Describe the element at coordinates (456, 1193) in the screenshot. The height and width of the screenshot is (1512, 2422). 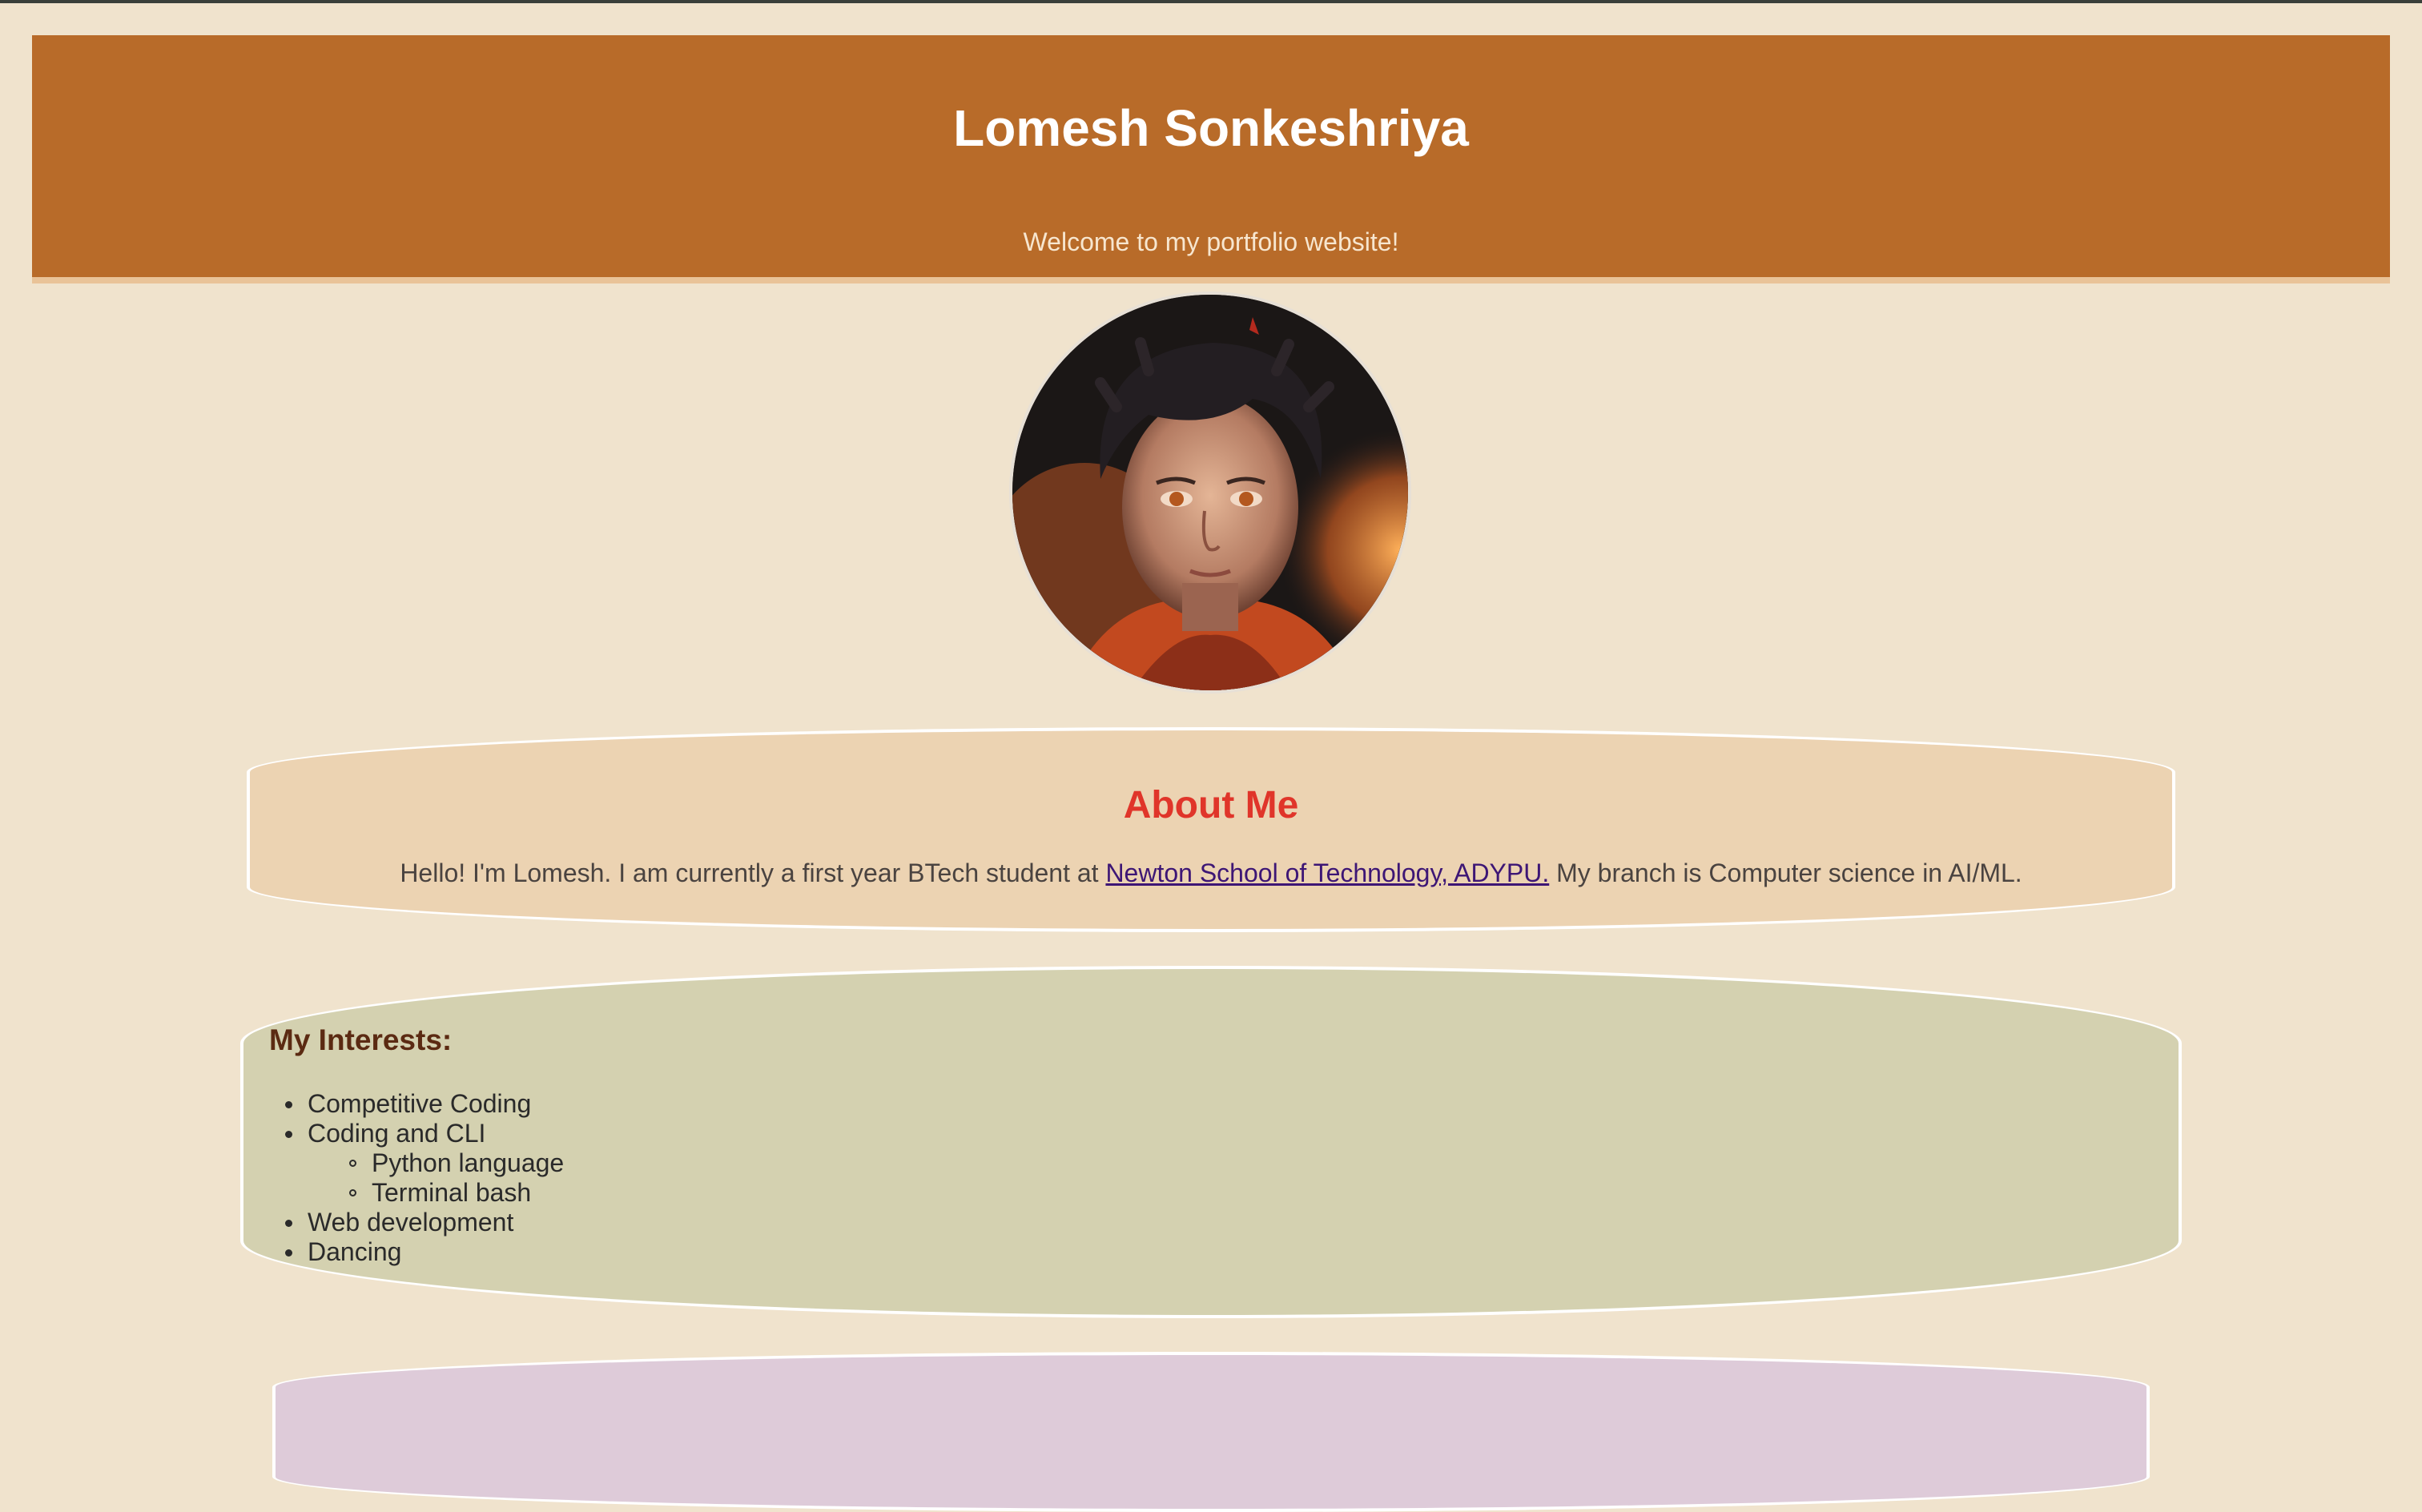
I see `sub-list-item: Terminal bash` at that location.